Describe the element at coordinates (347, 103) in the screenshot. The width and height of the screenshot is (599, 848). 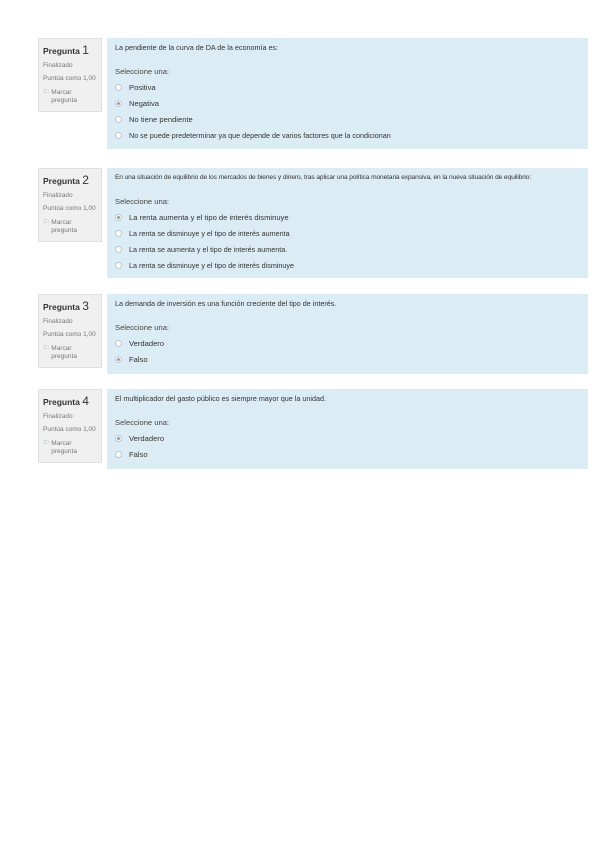
I see `answer-option: Negativa` at that location.